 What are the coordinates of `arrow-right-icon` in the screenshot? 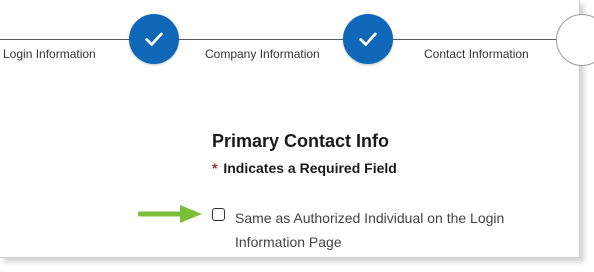 It's located at (170, 214).